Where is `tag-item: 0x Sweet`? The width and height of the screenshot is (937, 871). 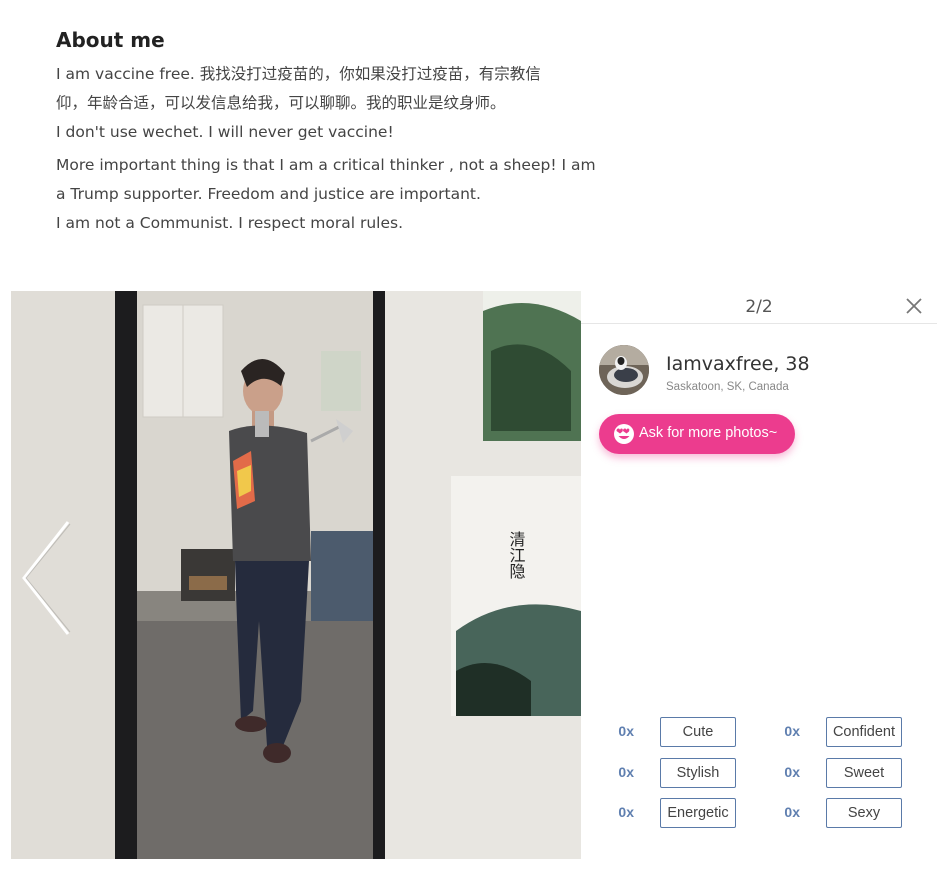 tag-item: 0x Sweet is located at coordinates (839, 773).